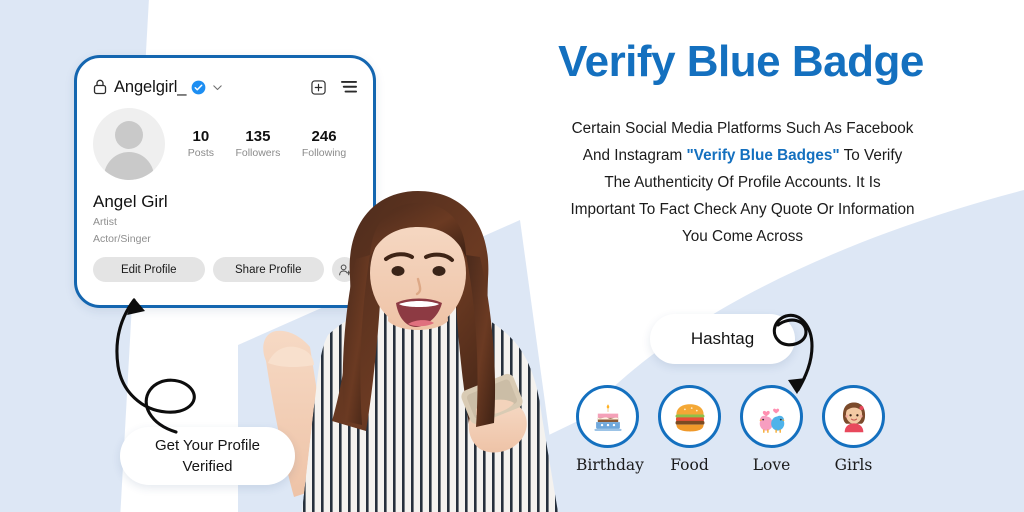 The image size is (1024, 512). I want to click on category-girls: Girls, so click(853, 429).